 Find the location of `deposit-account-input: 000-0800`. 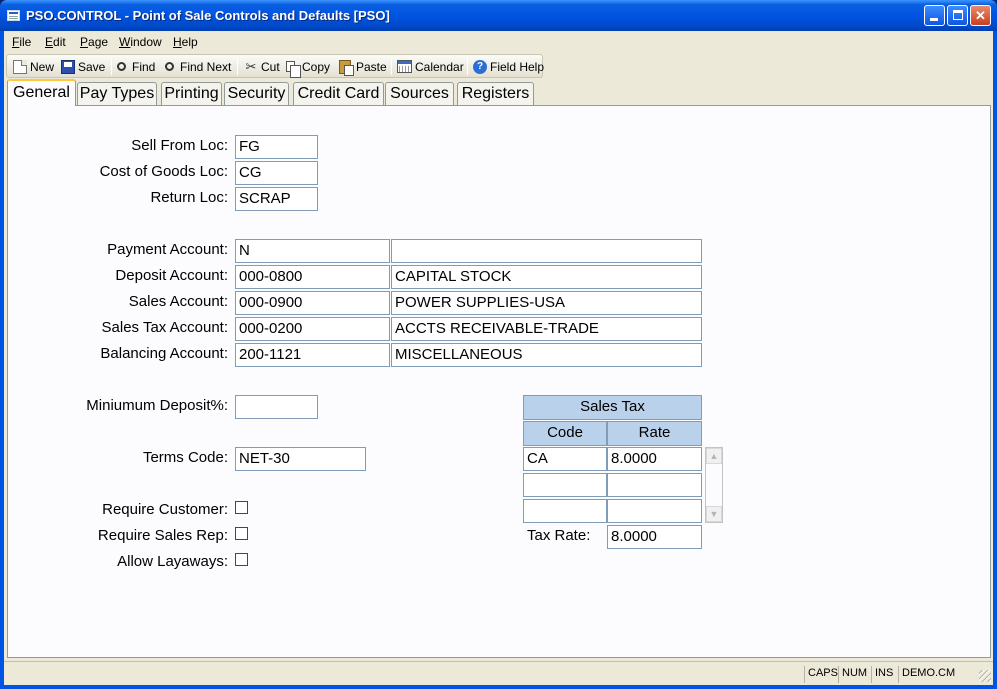

deposit-account-input: 000-0800 is located at coordinates (312, 277).